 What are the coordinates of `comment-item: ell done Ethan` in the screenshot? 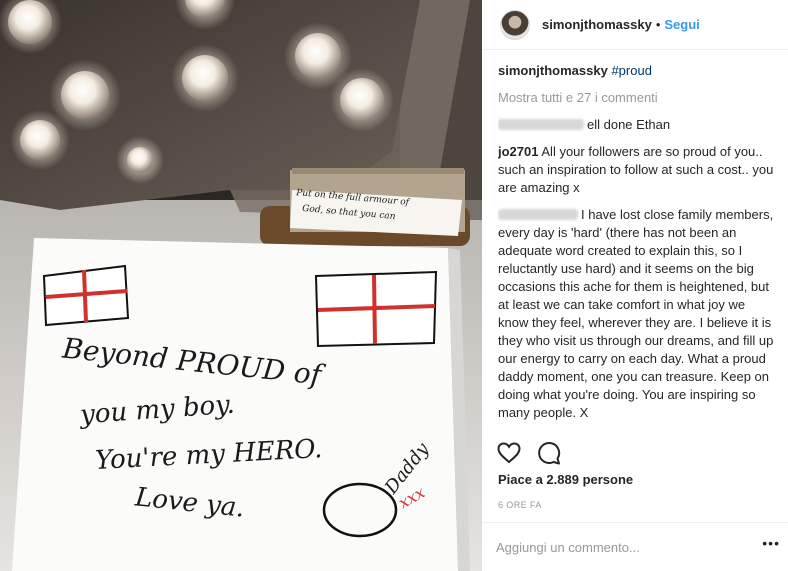 It's located at (636, 125).